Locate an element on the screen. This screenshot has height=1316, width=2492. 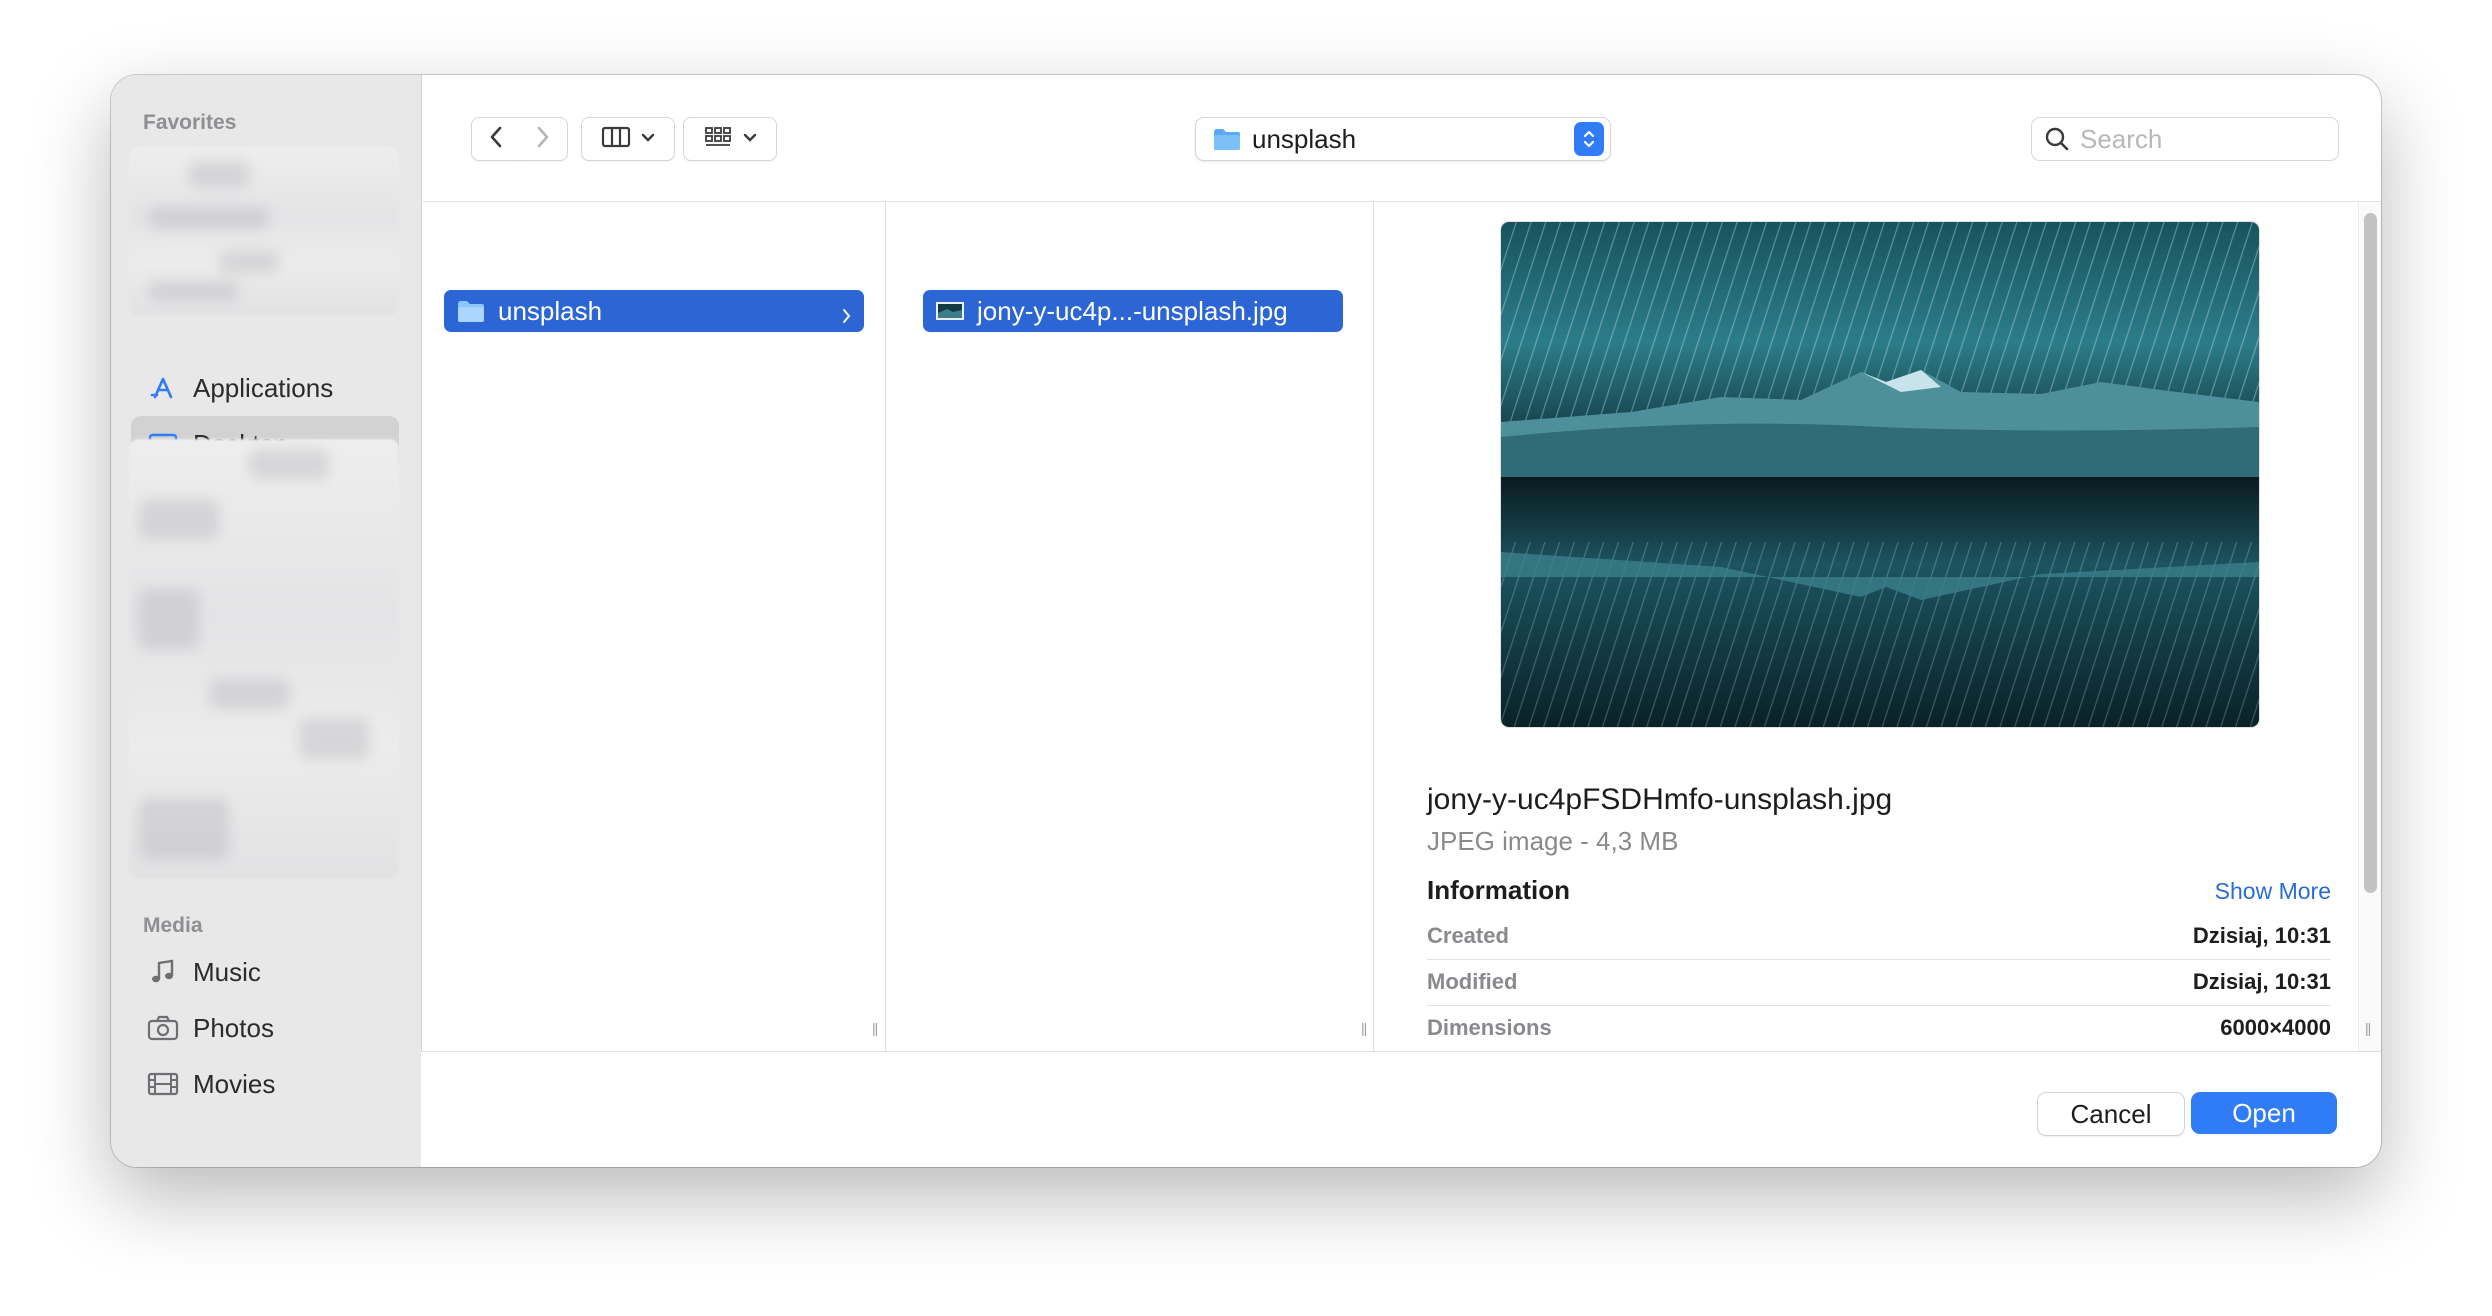
sidebar-item-photos: Photos is located at coordinates (265, 1028).